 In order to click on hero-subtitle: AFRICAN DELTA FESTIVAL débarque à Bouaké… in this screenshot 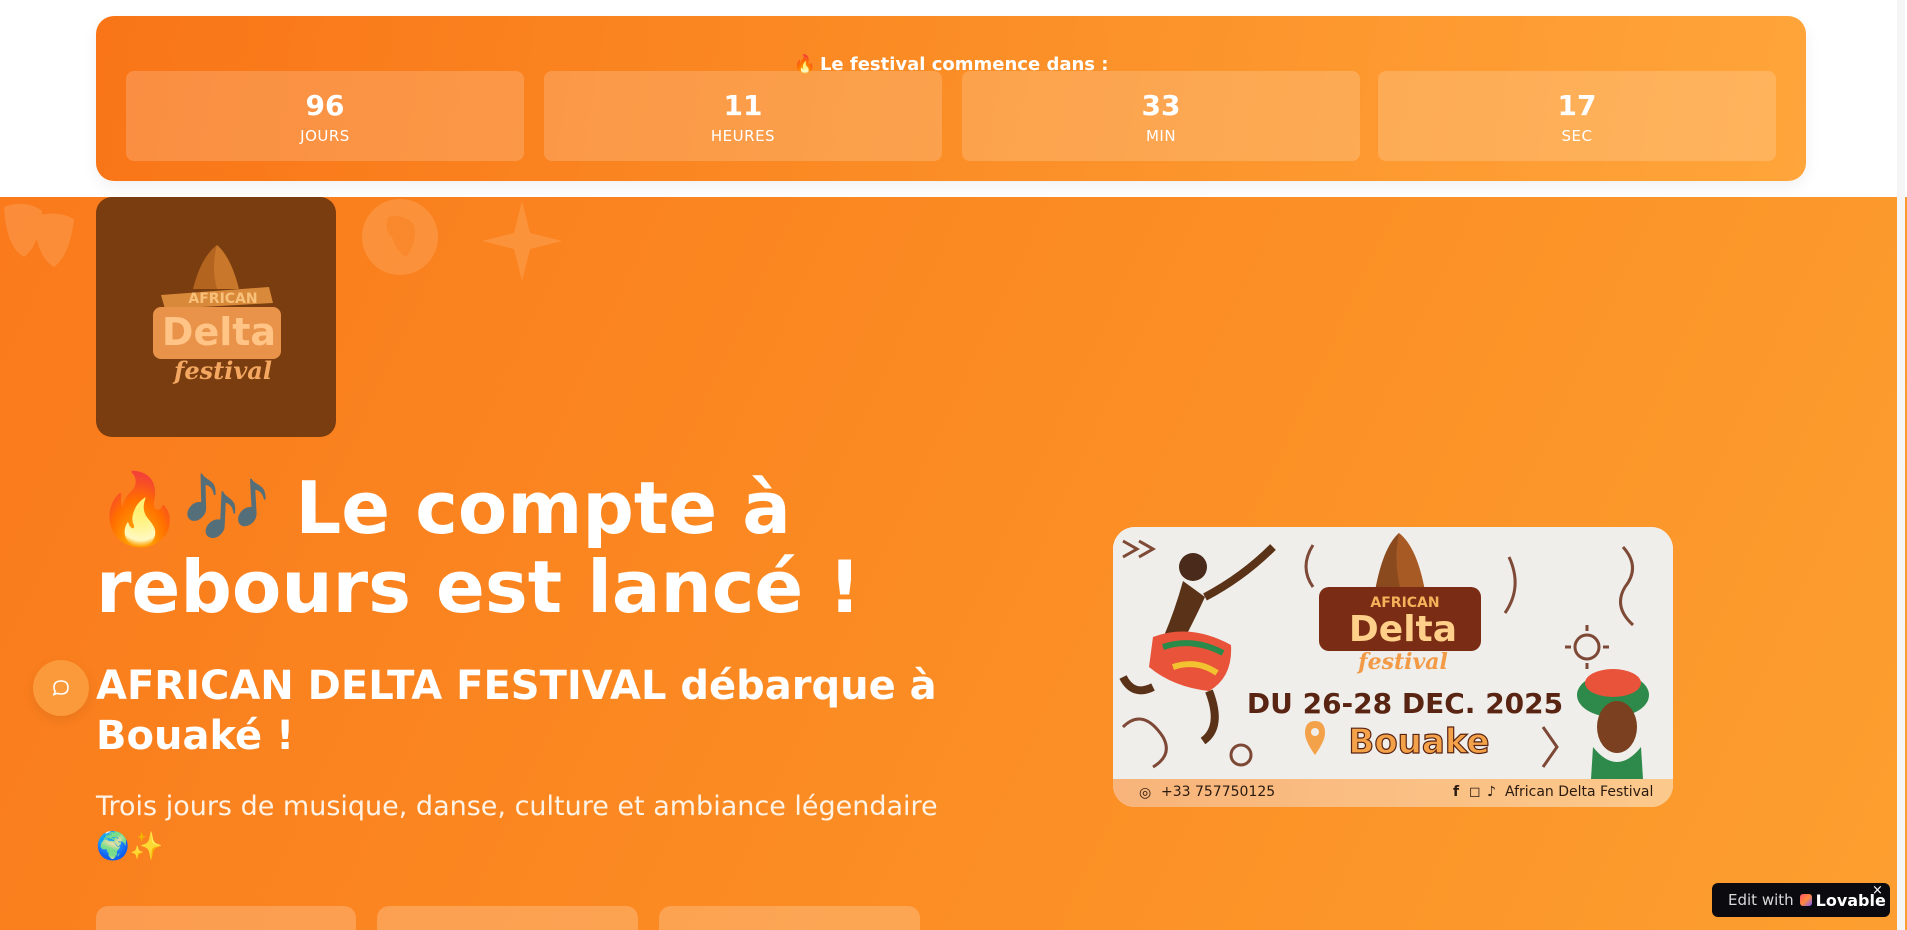, I will do `click(516, 711)`.